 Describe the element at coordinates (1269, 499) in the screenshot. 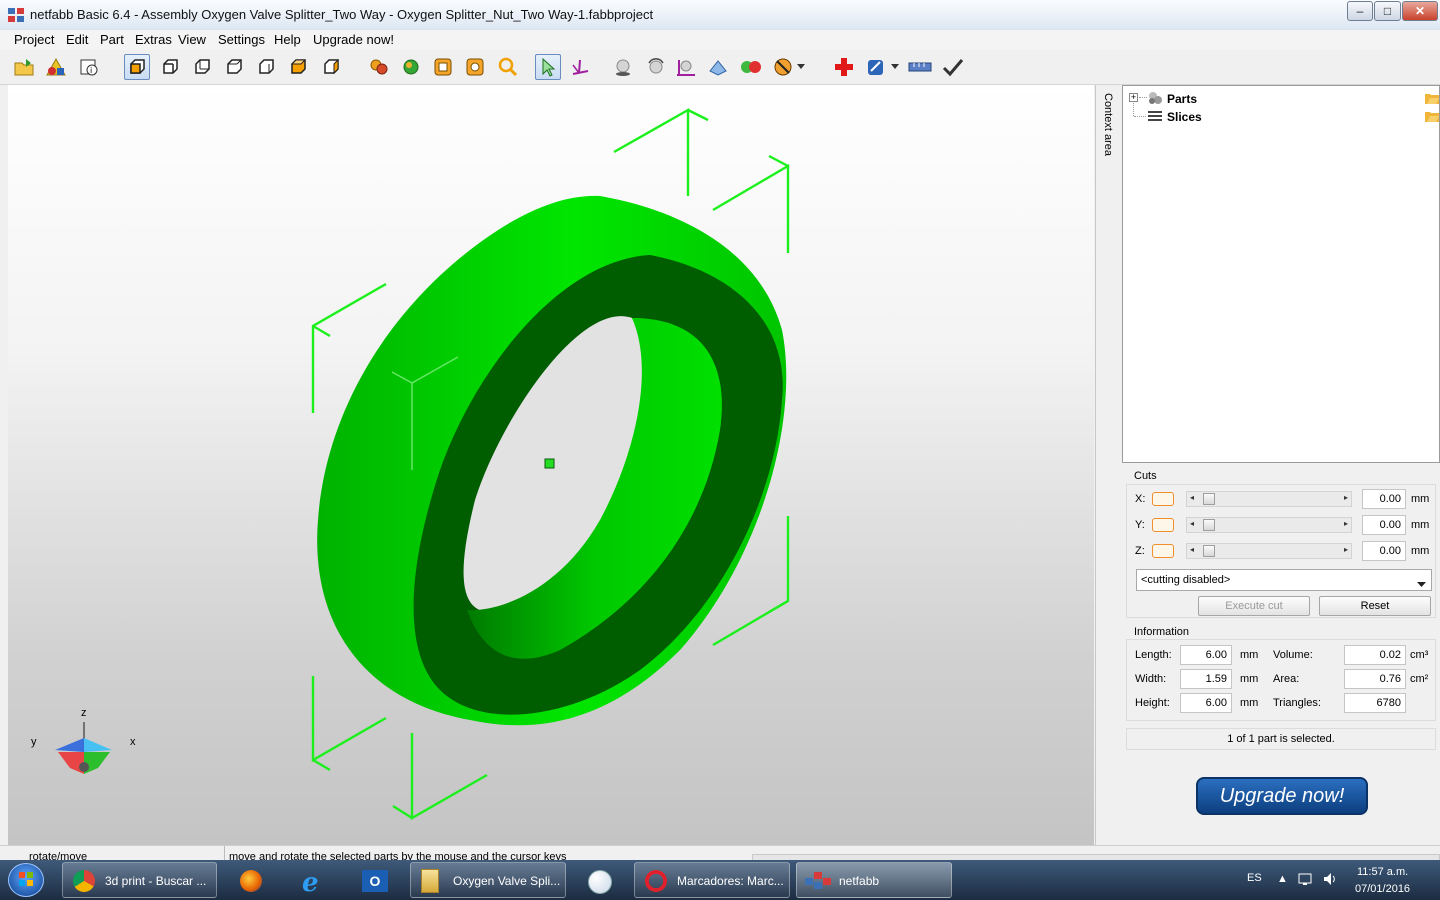

I see `cut-x-slider: ◂ ▸` at that location.